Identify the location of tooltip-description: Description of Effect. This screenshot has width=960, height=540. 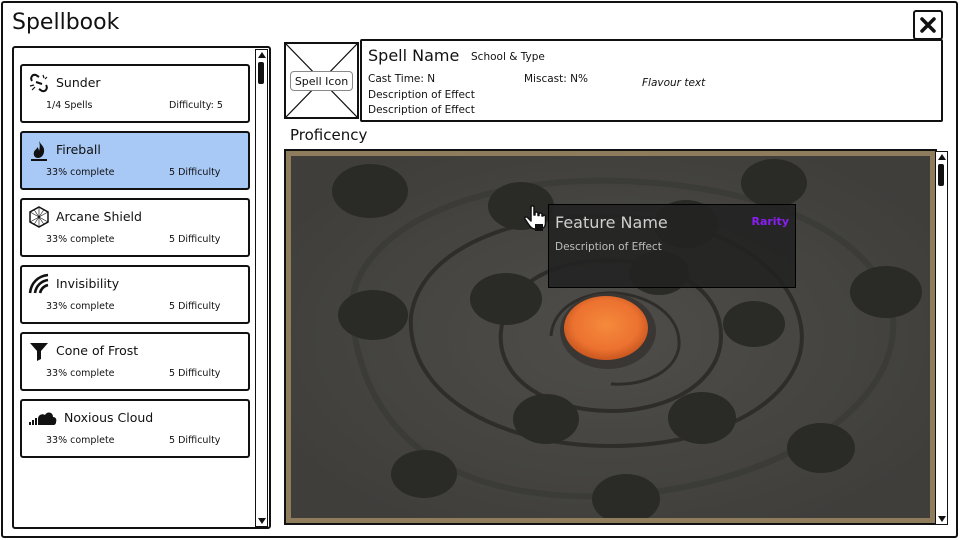
(608, 247).